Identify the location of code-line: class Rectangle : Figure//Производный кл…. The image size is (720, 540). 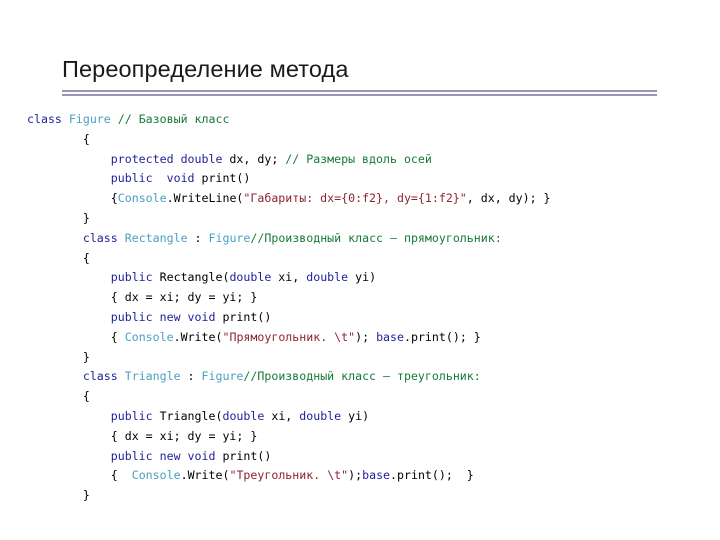
(362, 239).